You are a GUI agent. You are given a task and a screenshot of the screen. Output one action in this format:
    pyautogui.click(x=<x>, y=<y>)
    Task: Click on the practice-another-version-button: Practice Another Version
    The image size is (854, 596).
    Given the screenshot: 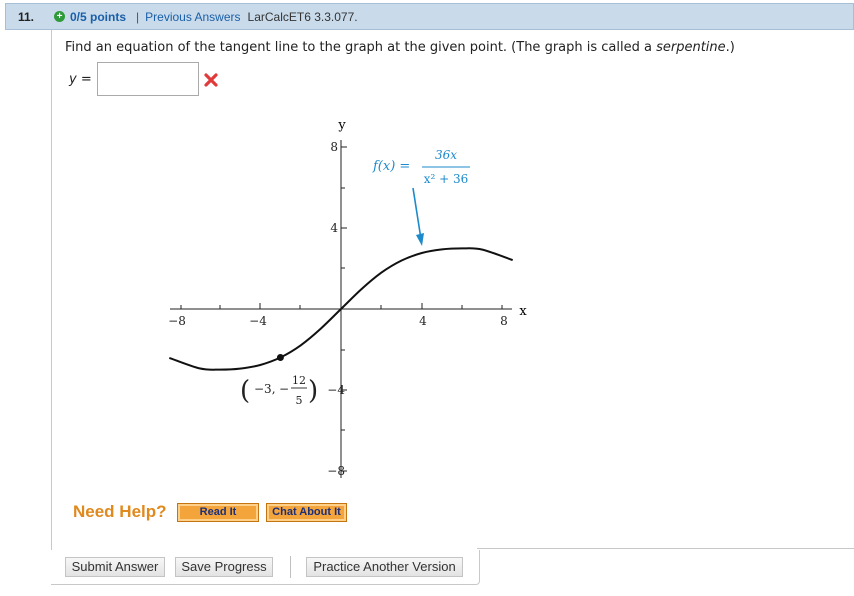 What is the action you would take?
    pyautogui.click(x=384, y=567)
    